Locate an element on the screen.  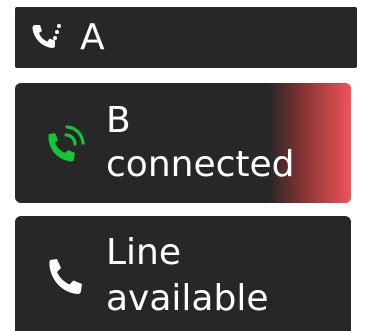
entry-b-text: B connected is located at coordinates (200, 143).